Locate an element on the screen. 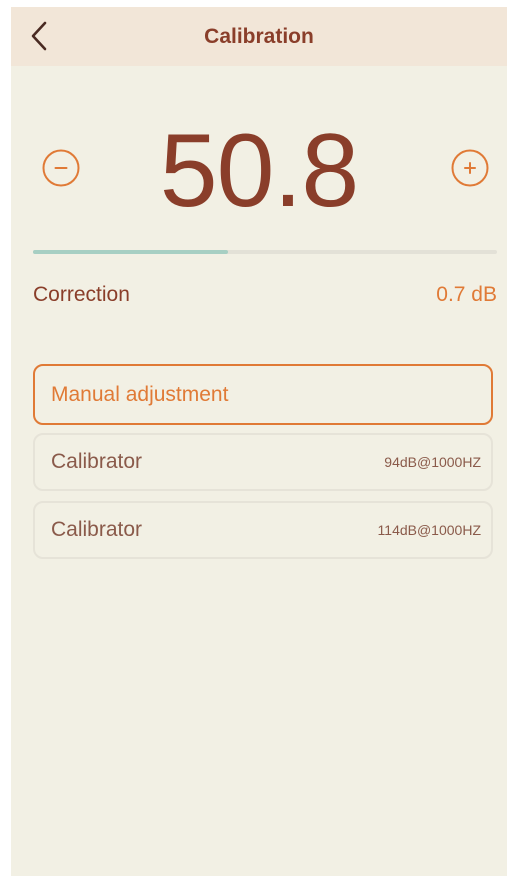  increment-button is located at coordinates (470, 168).